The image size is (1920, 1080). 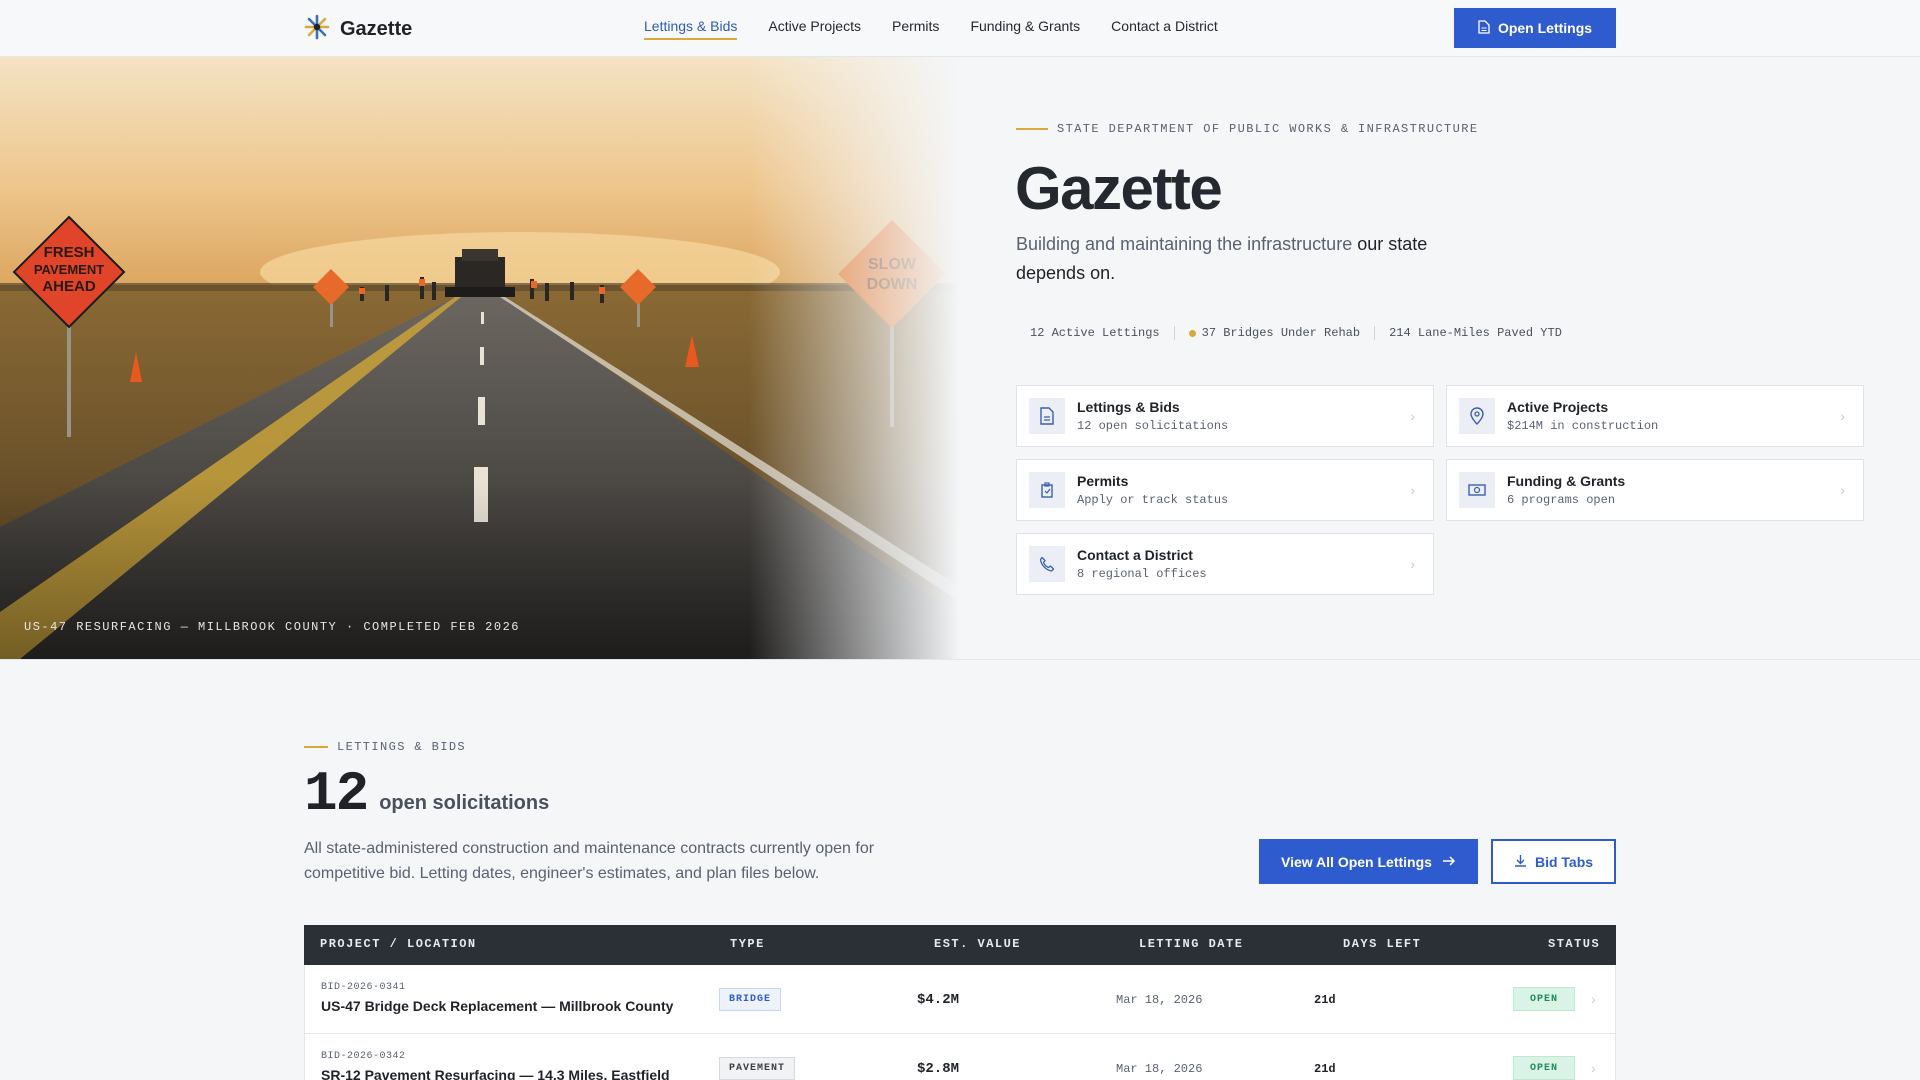 What do you see at coordinates (1520, 862) in the screenshot?
I see `download-icon` at bounding box center [1520, 862].